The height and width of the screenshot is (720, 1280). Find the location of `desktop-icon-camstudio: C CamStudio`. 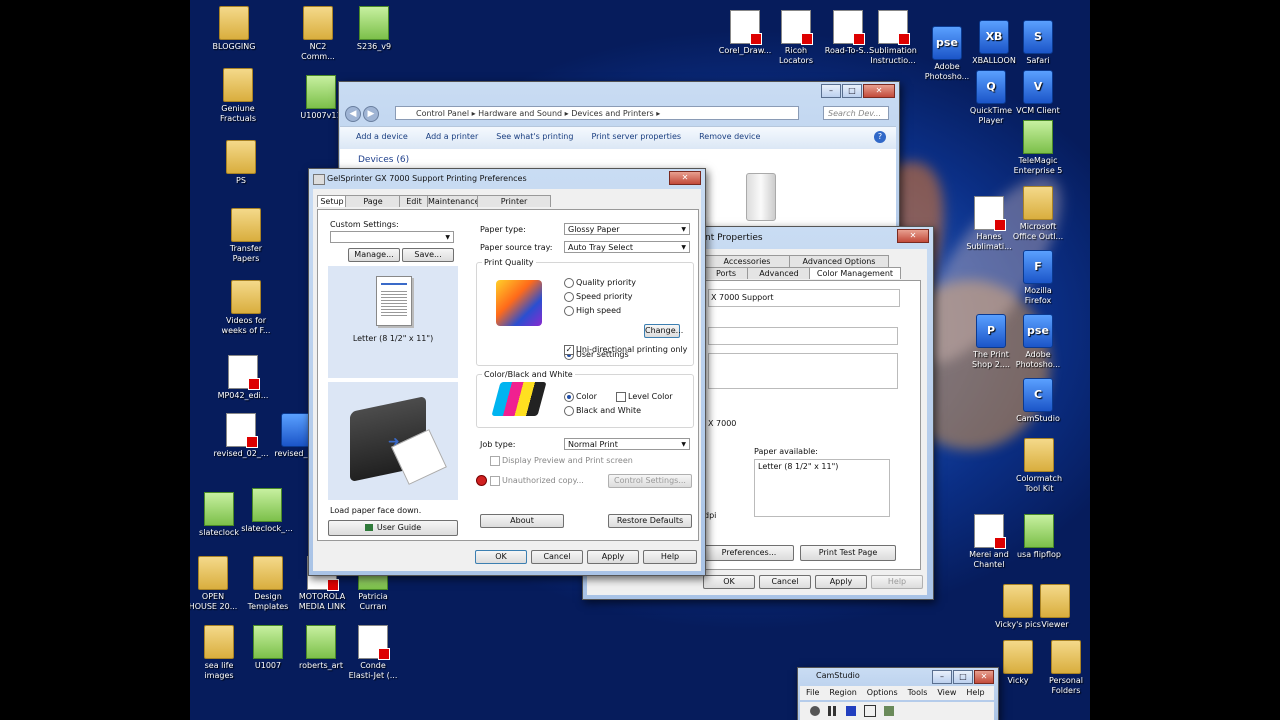

desktop-icon-camstudio: C CamStudio is located at coordinates (1038, 401).